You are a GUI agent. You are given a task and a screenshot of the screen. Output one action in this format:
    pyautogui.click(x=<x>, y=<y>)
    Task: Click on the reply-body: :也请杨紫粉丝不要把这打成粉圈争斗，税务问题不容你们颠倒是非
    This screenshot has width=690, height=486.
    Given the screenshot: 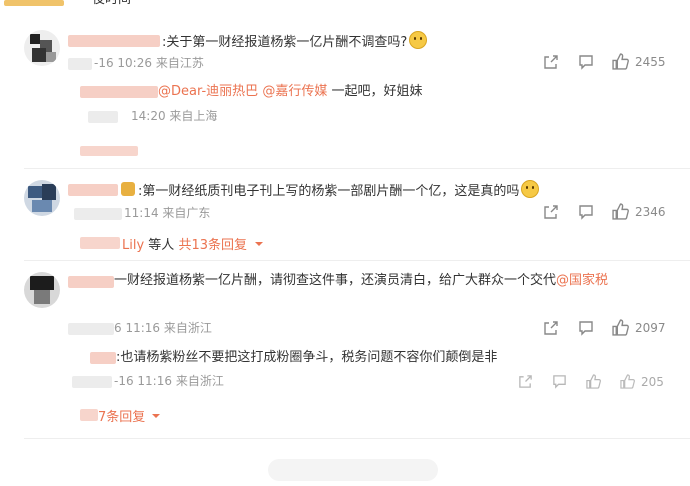 What is the action you would take?
    pyautogui.click(x=307, y=357)
    